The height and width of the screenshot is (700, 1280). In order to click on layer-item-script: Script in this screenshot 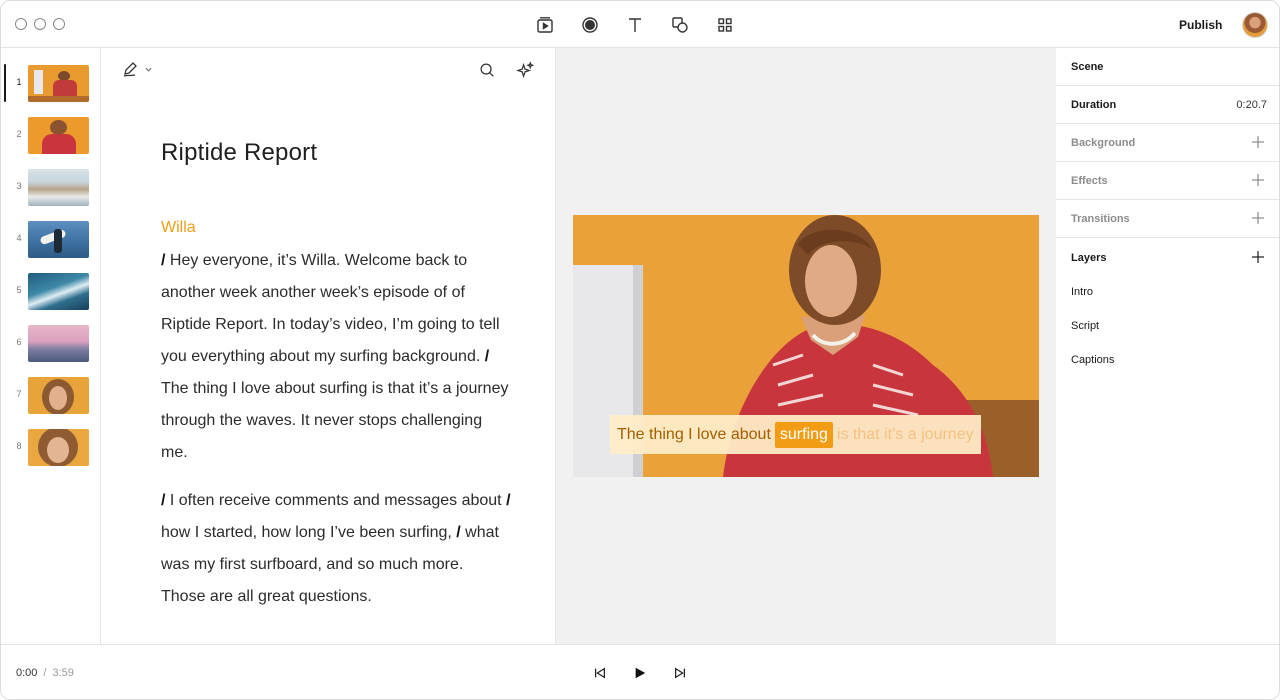, I will do `click(1085, 326)`.